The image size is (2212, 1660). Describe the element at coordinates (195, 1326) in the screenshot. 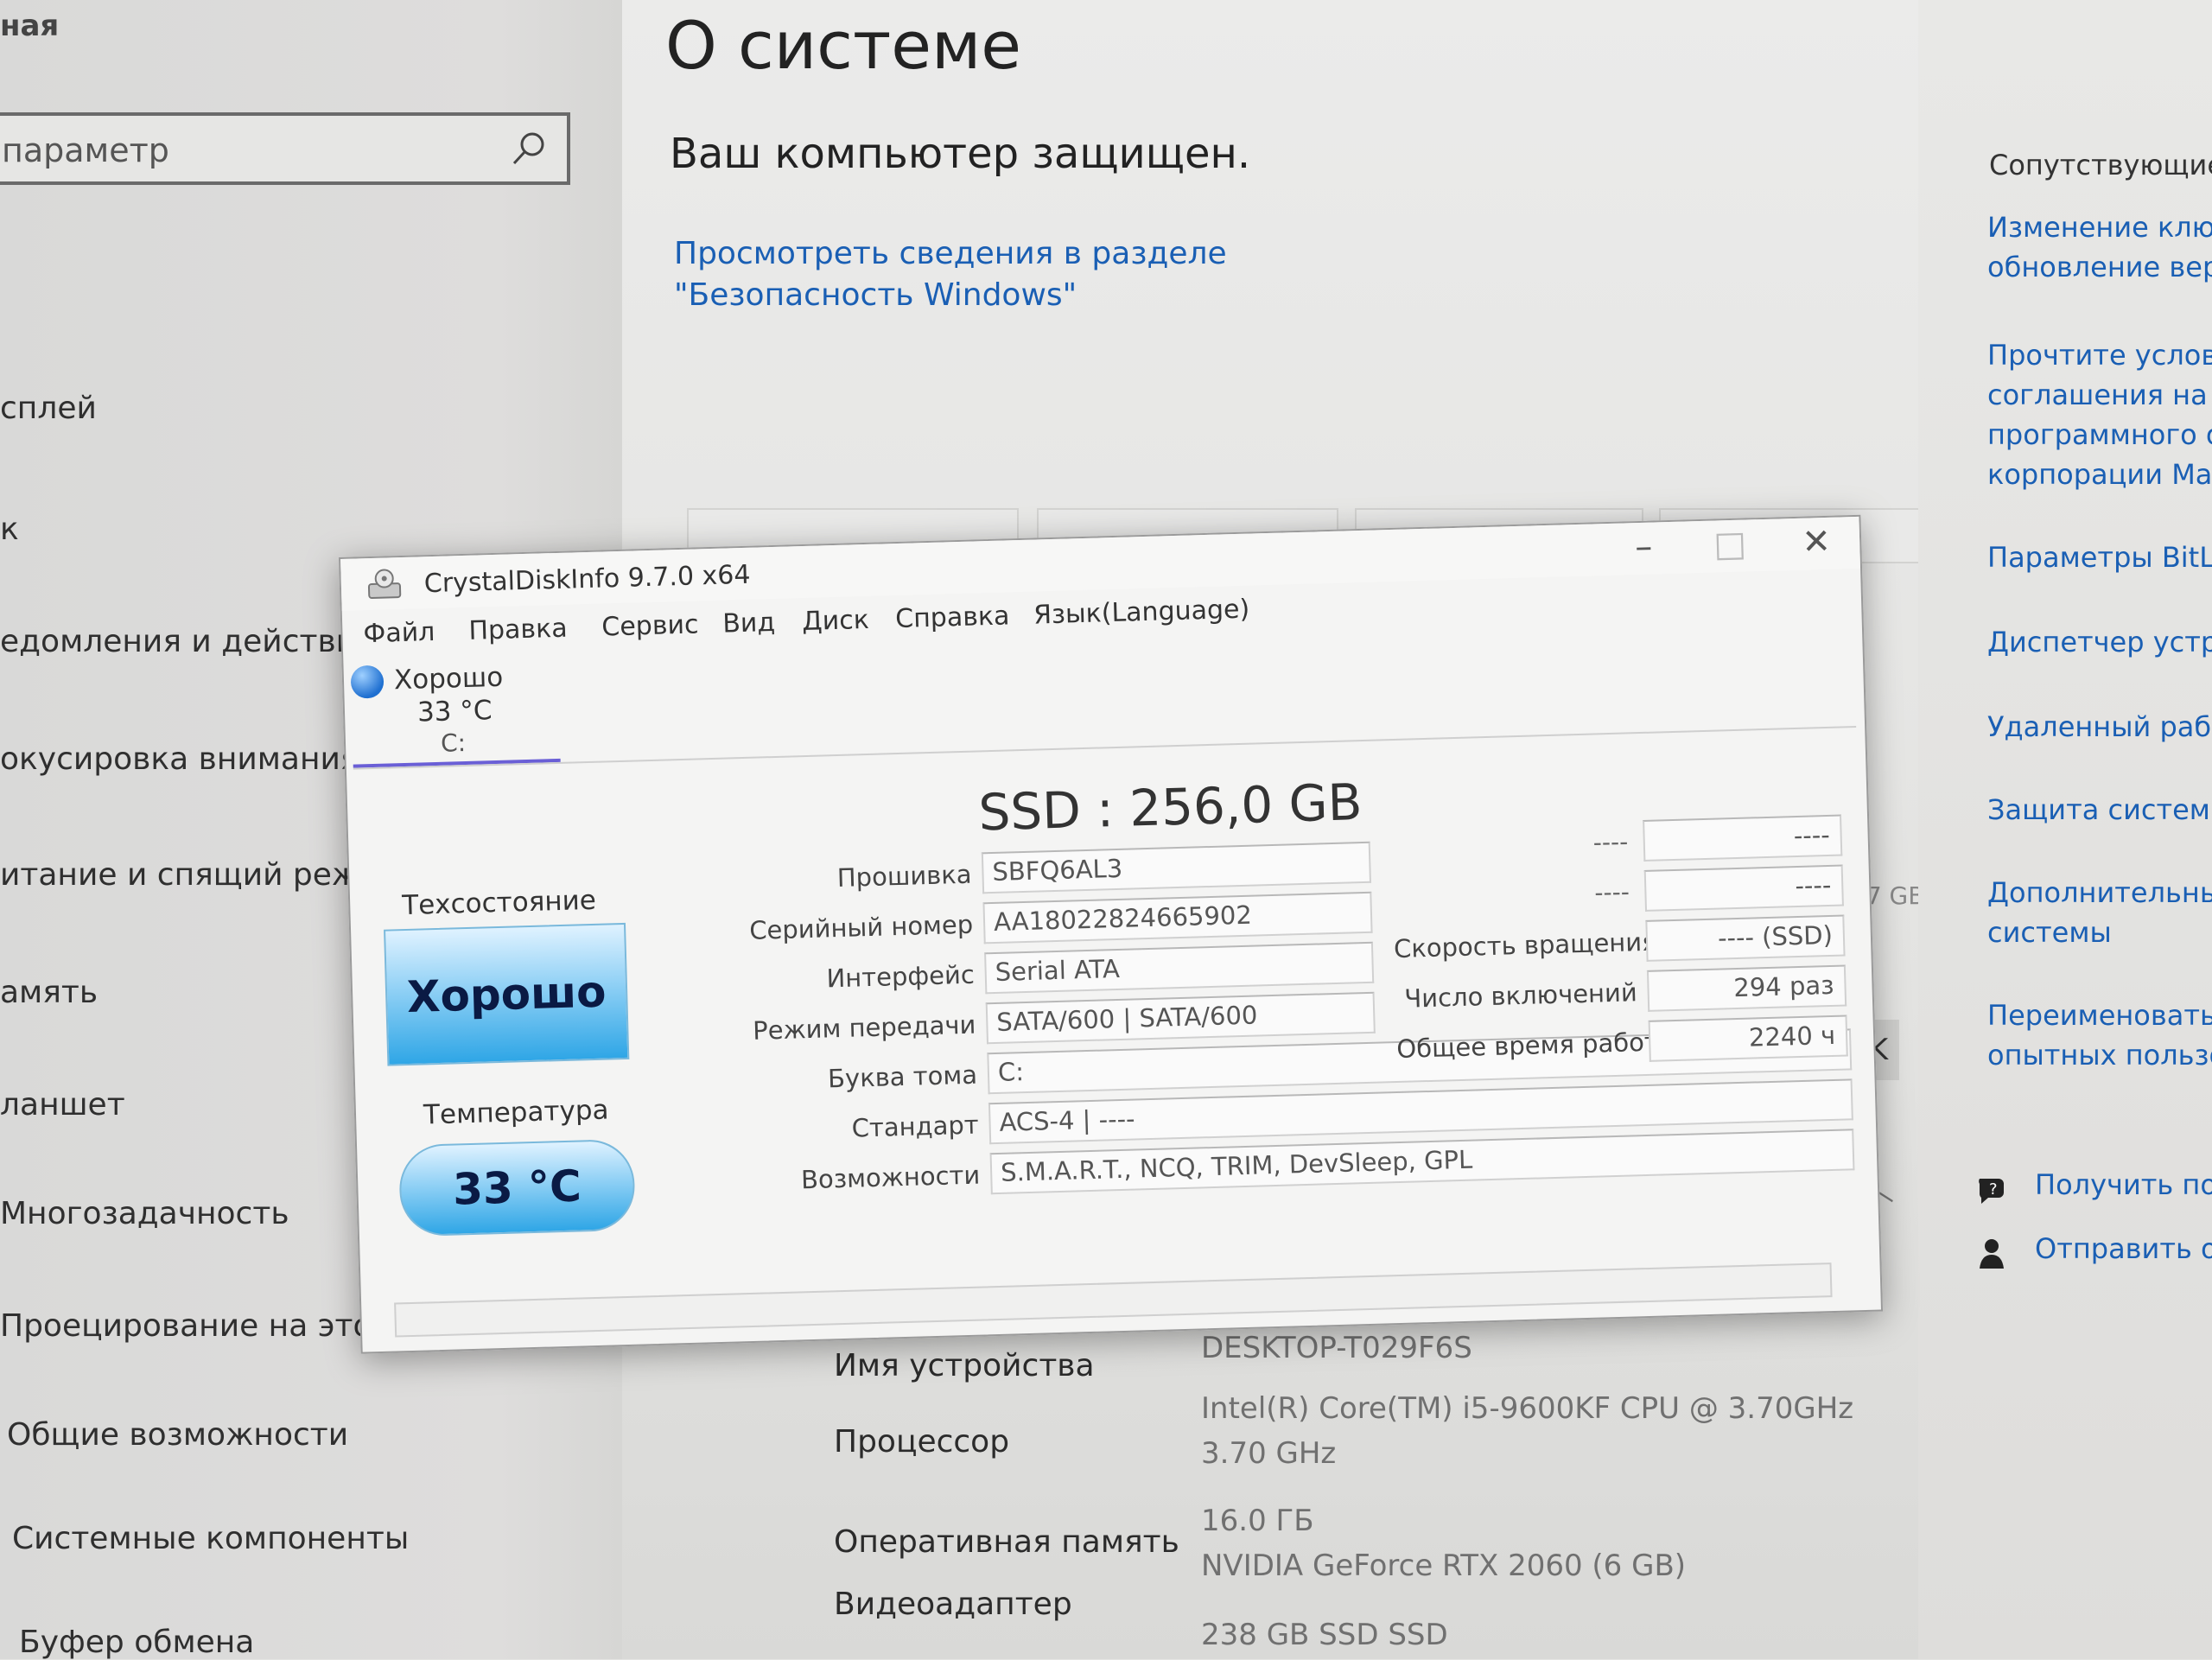

I see `sidebar-item-projecting: Проецирование на этот` at that location.